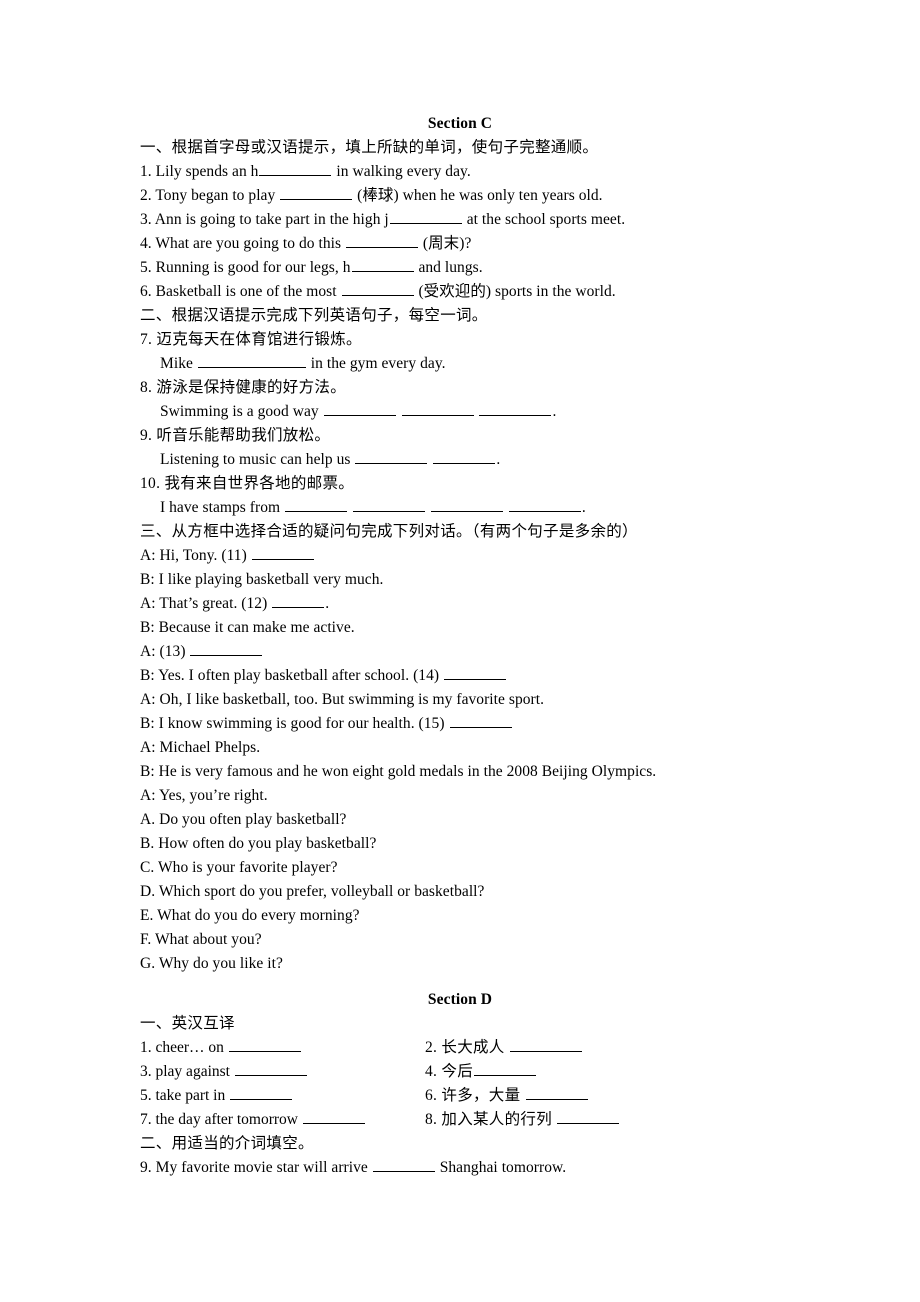 Image resolution: width=920 pixels, height=1302 pixels. I want to click on part-d-1-heading: 一、英汉互译, so click(187, 1023).